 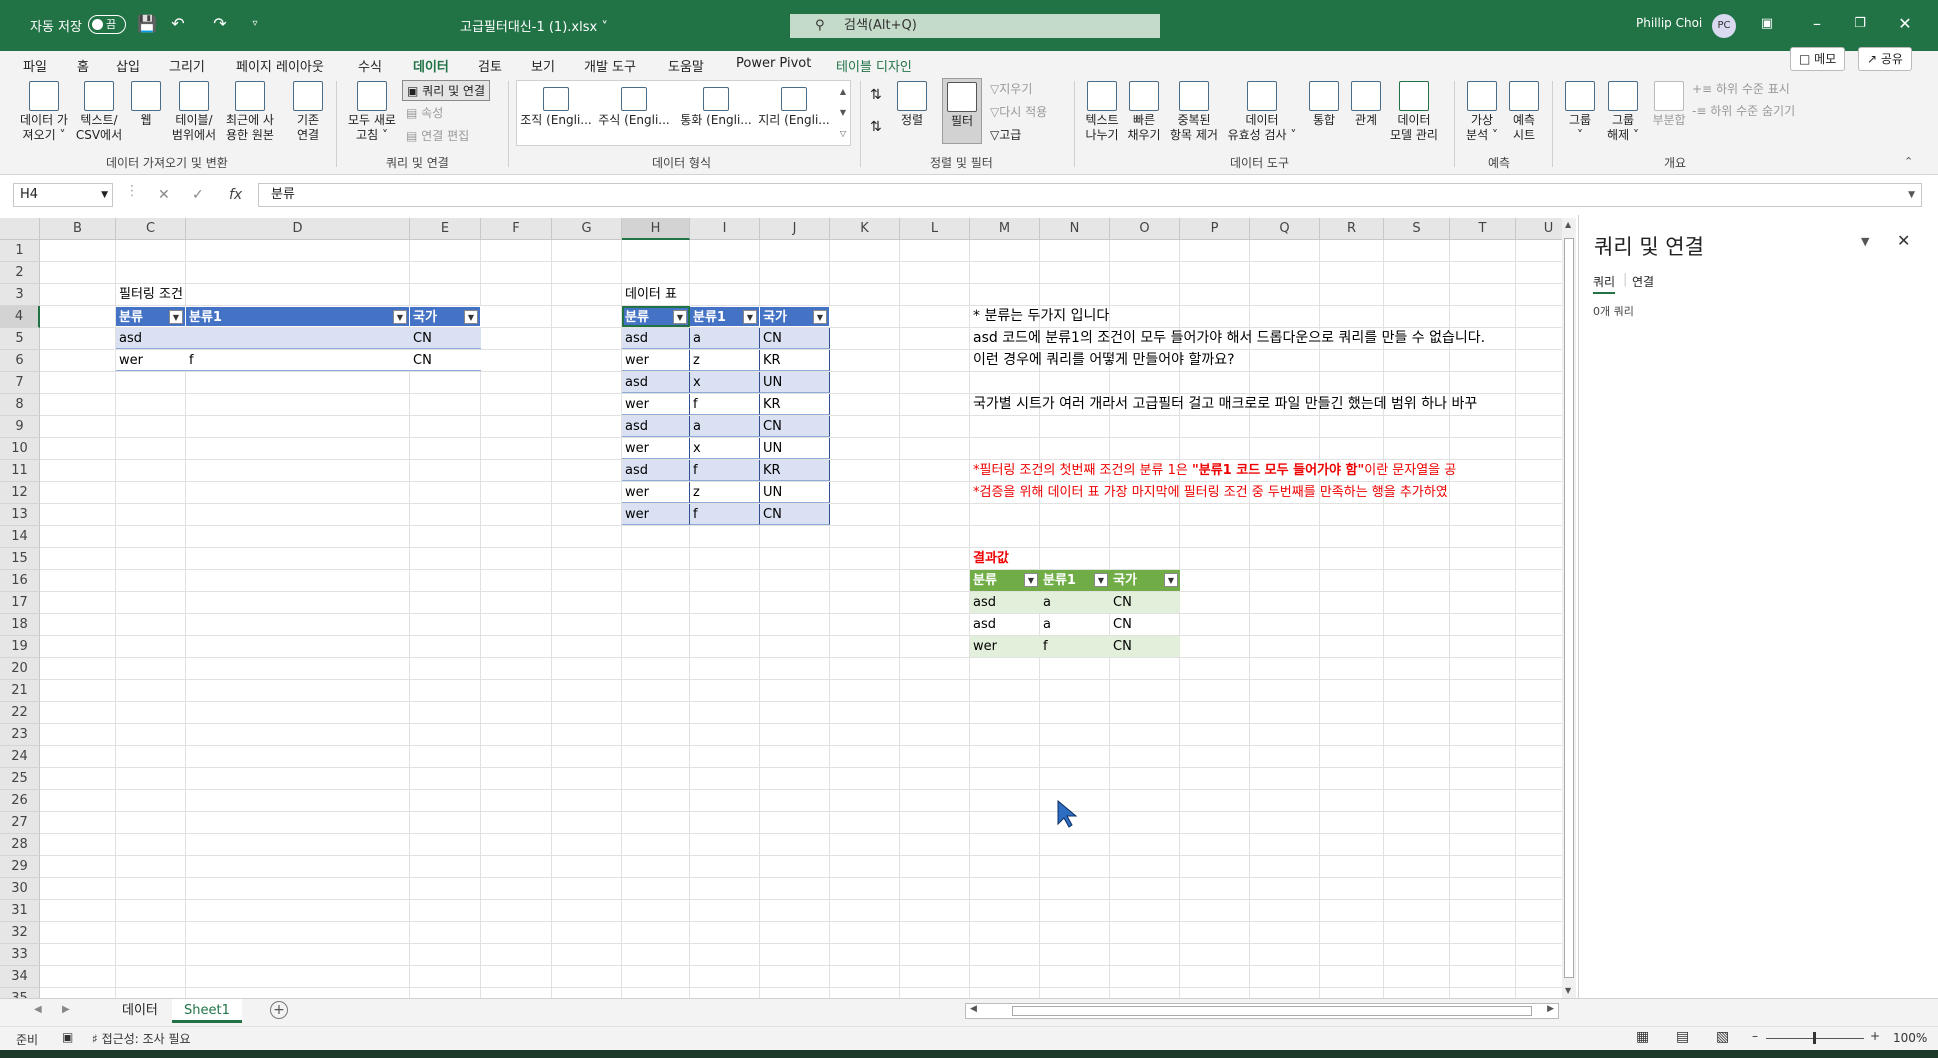 What do you see at coordinates (1324, 104) in the screenshot?
I see `consolidate-button: 통합` at bounding box center [1324, 104].